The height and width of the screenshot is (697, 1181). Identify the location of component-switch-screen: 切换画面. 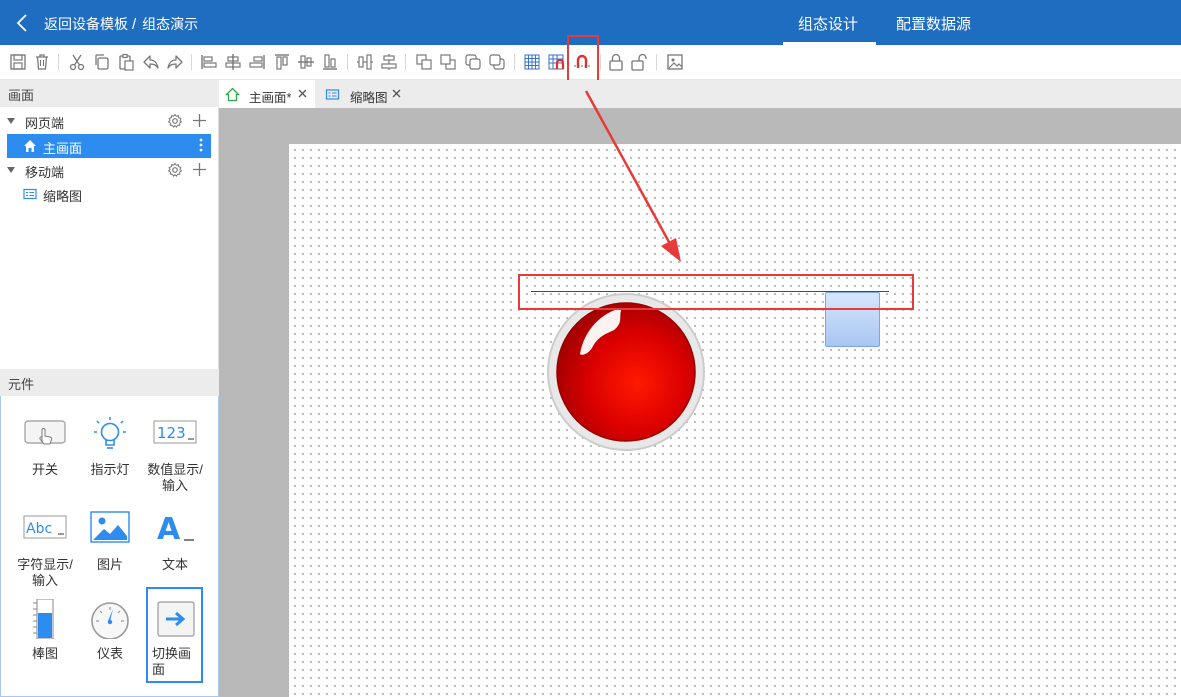
(174, 635).